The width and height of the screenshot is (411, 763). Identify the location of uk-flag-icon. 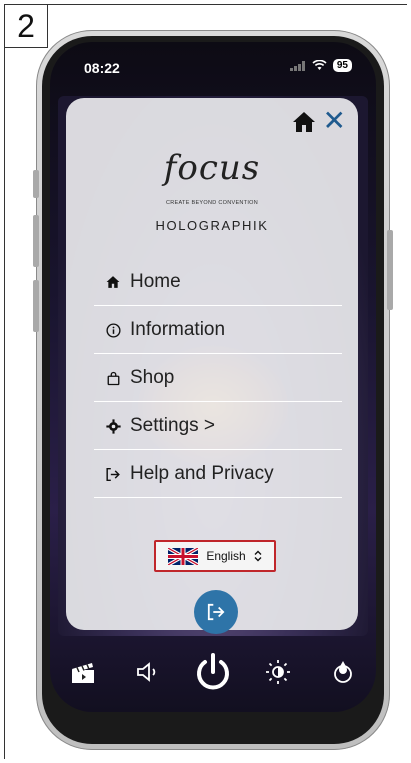
(183, 556).